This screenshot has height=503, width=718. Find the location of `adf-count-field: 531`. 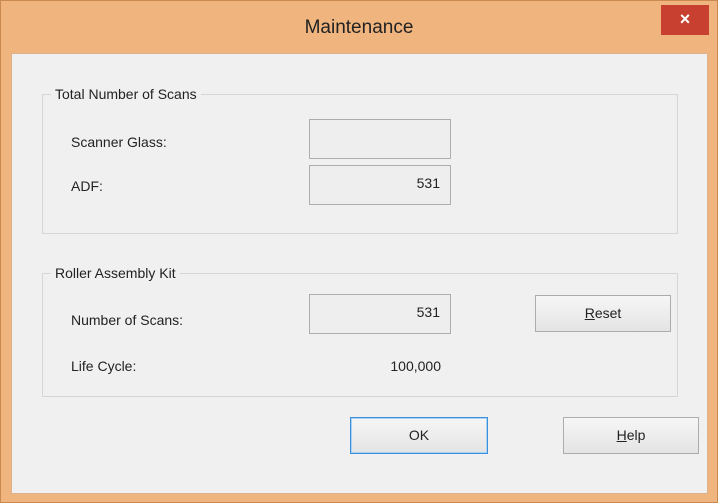

adf-count-field: 531 is located at coordinates (380, 185).